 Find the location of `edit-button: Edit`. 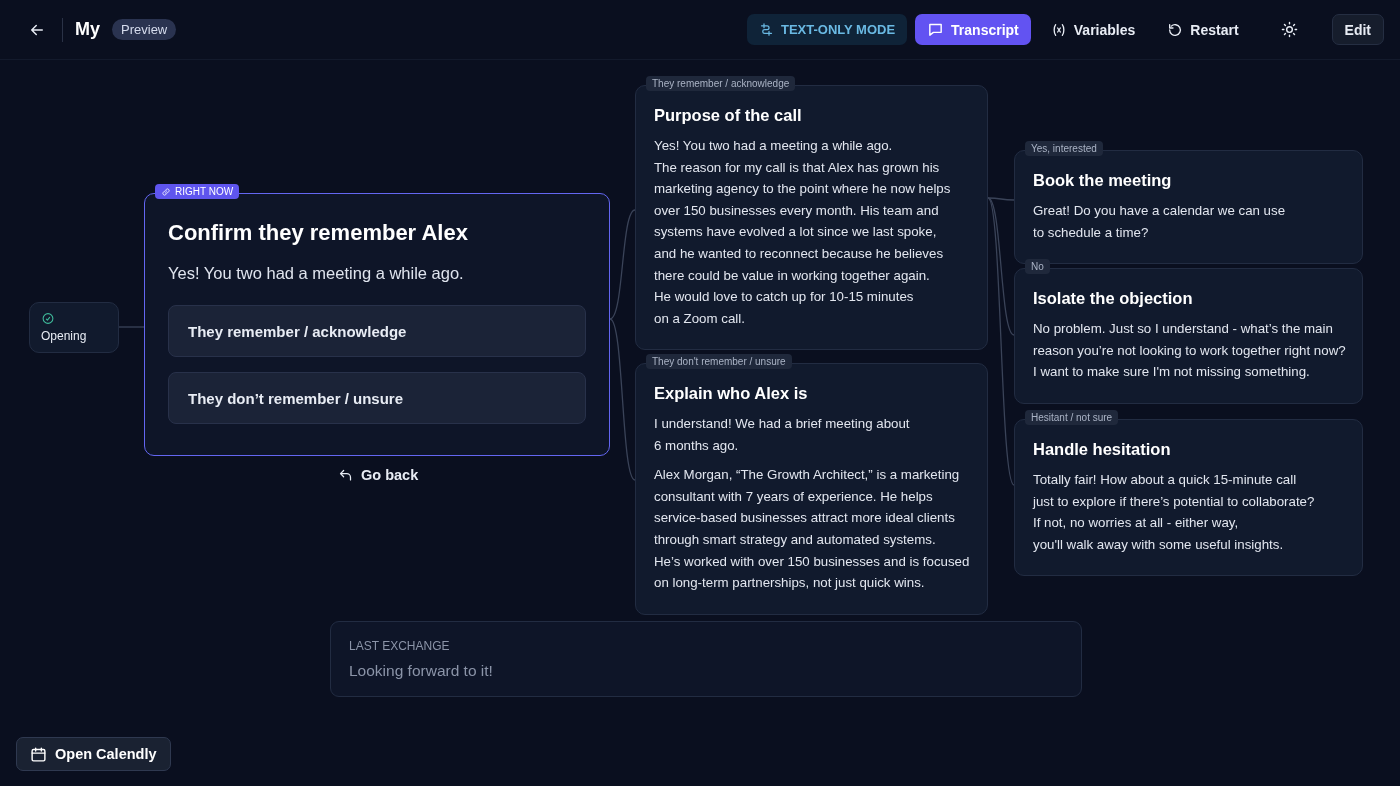

edit-button: Edit is located at coordinates (1357, 29).